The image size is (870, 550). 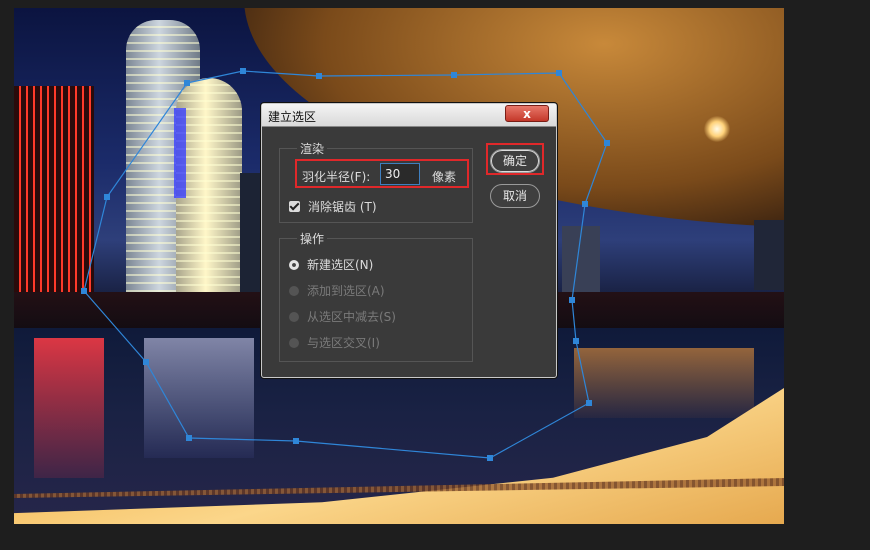 I want to click on dialog-title: 建立选区, so click(x=292, y=117).